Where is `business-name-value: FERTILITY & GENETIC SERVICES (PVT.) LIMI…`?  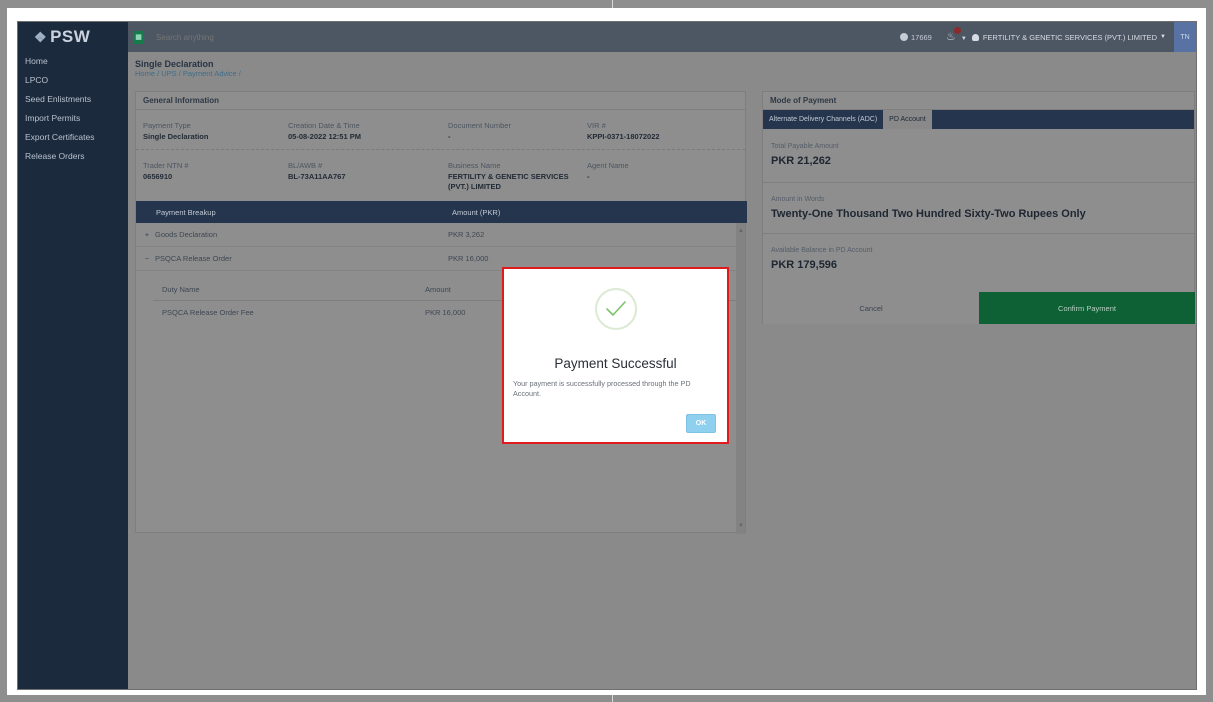 business-name-value: FERTILITY & GENETIC SERVICES (PVT.) LIMI… is located at coordinates (508, 181).